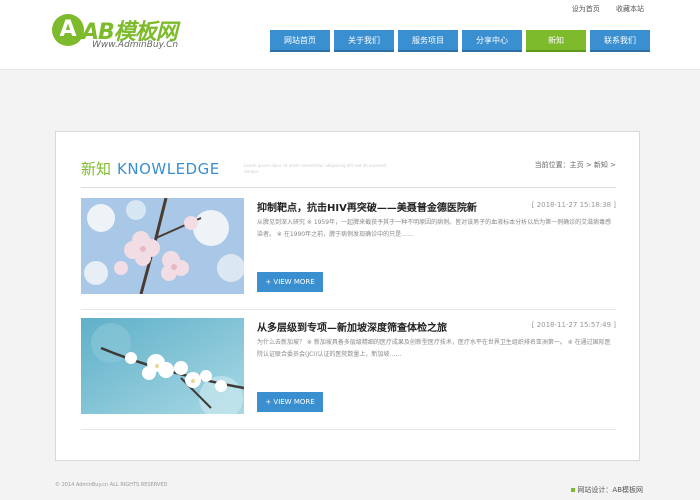  Describe the element at coordinates (367, 206) in the screenshot. I see `article-title: 抑制靶点，抗击HIV再突破——美聂普金德医院新` at that location.